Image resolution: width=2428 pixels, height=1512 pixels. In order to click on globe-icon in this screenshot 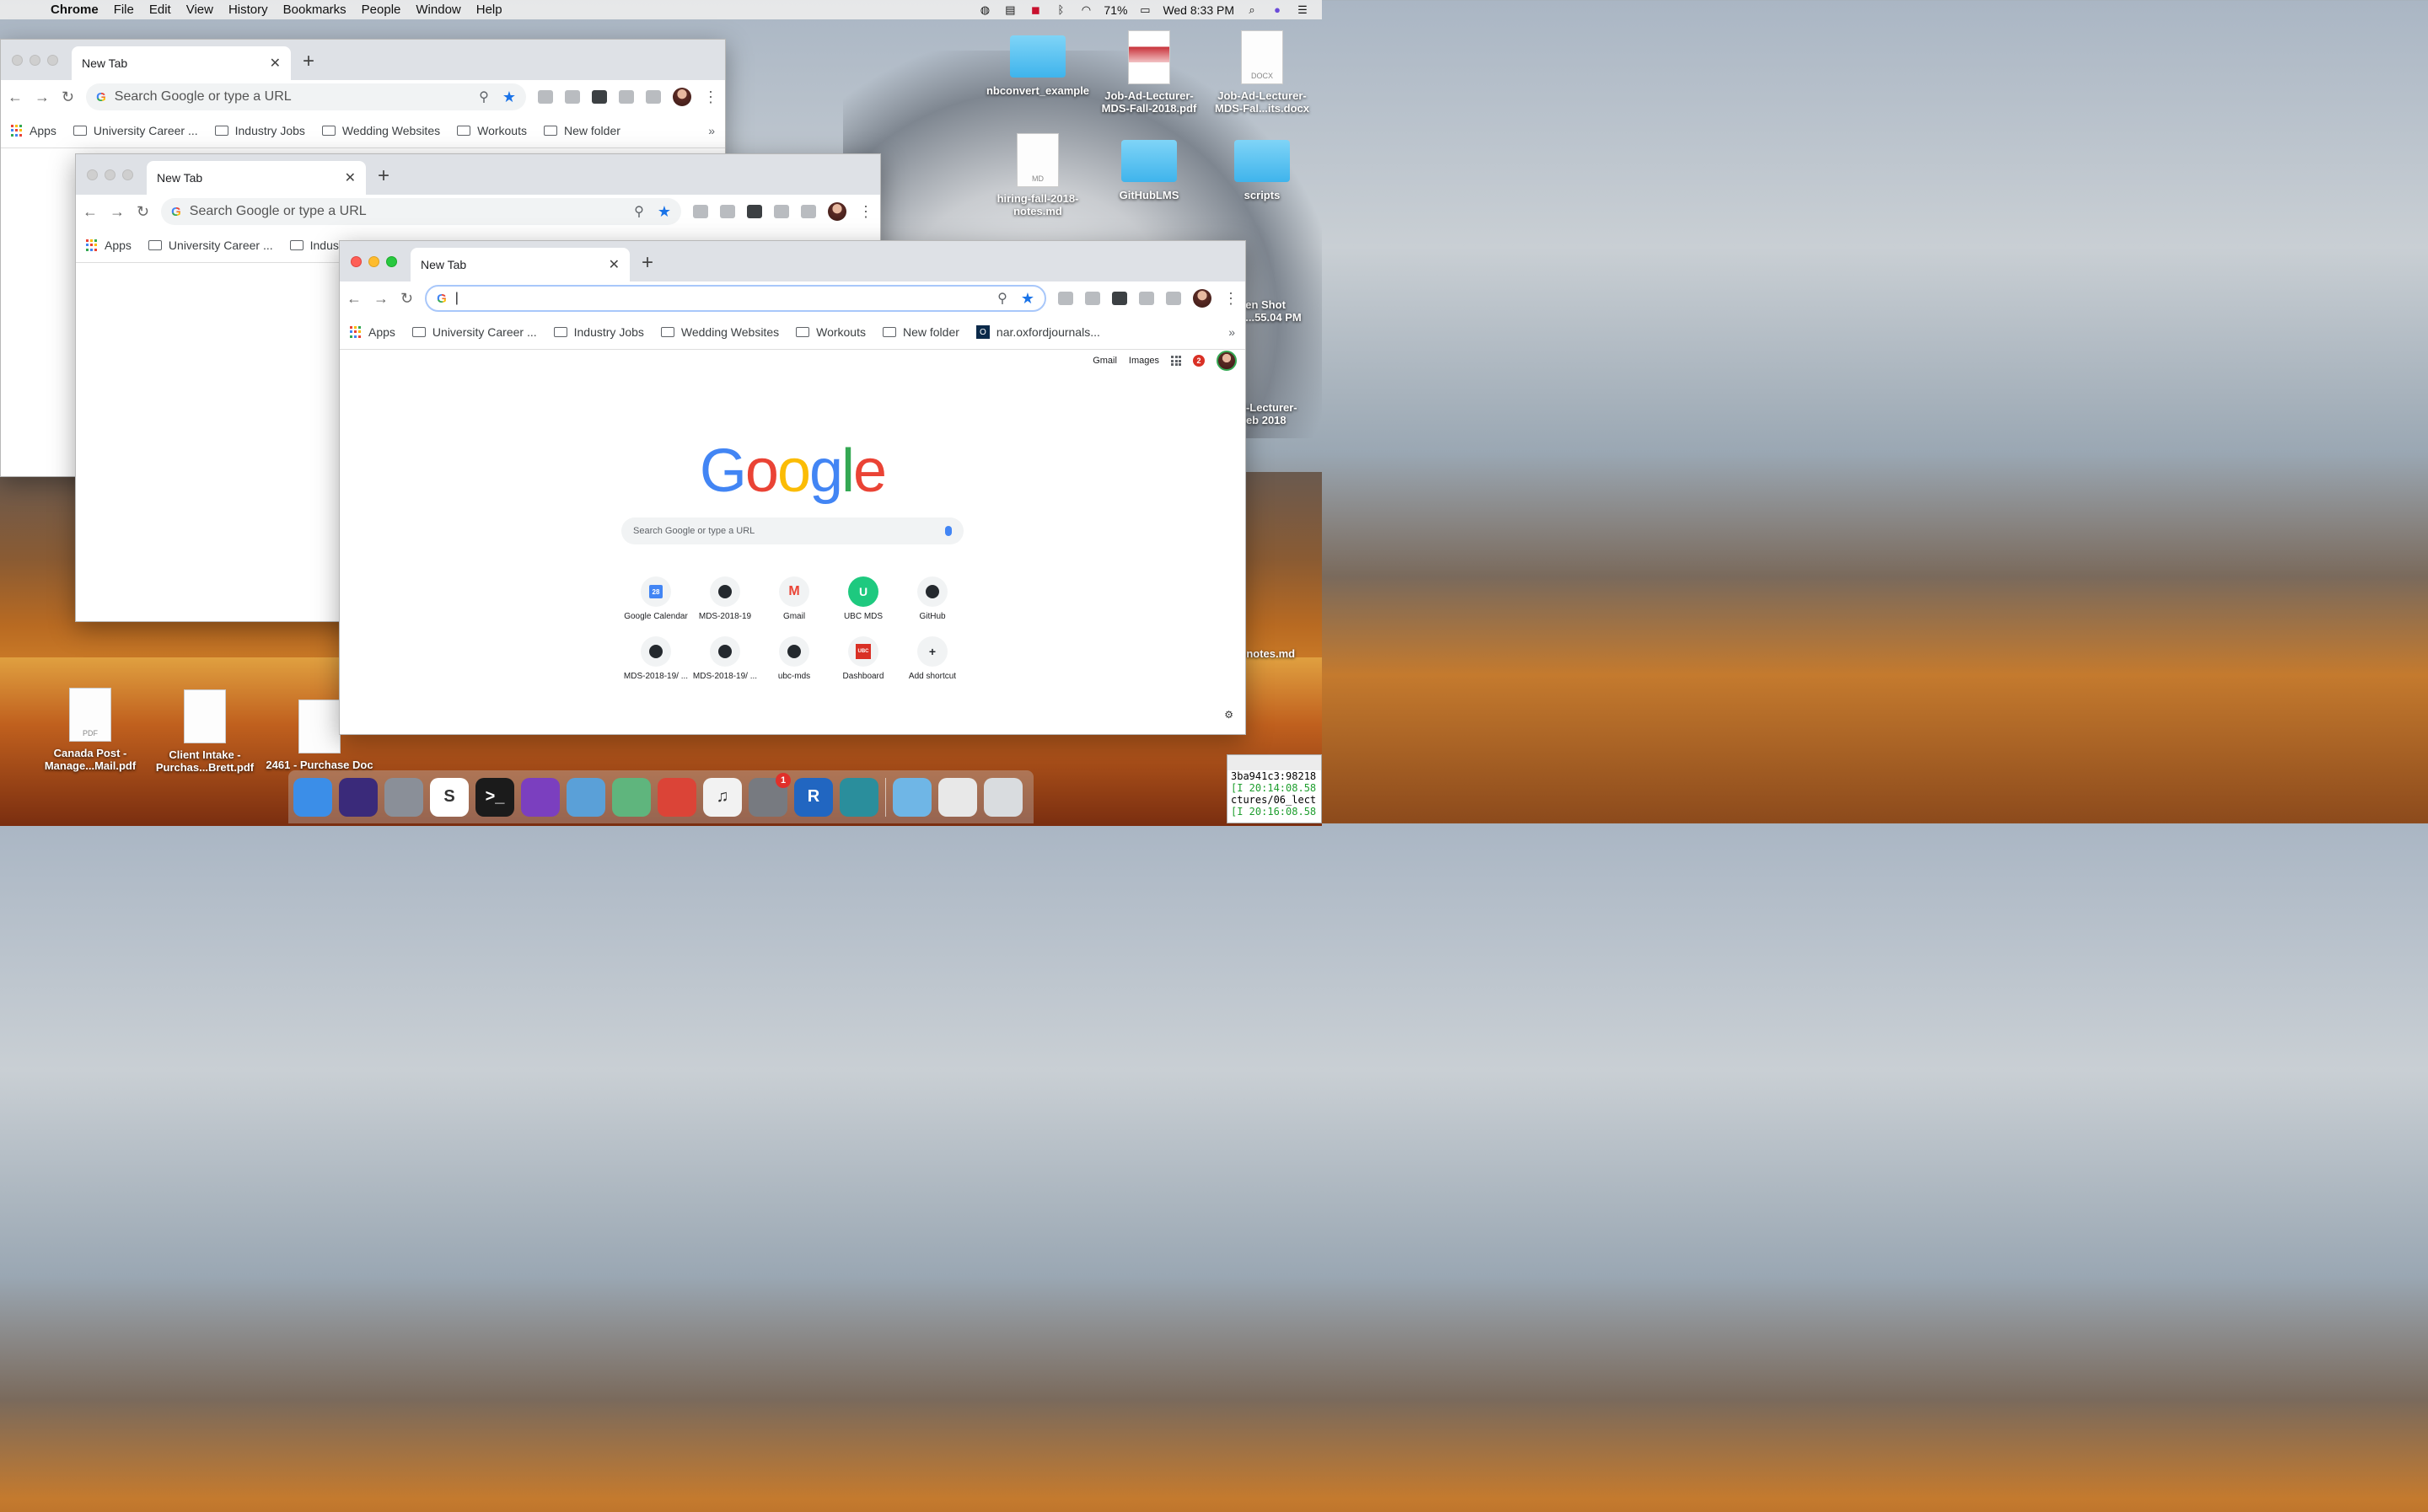, I will do `click(859, 797)`.